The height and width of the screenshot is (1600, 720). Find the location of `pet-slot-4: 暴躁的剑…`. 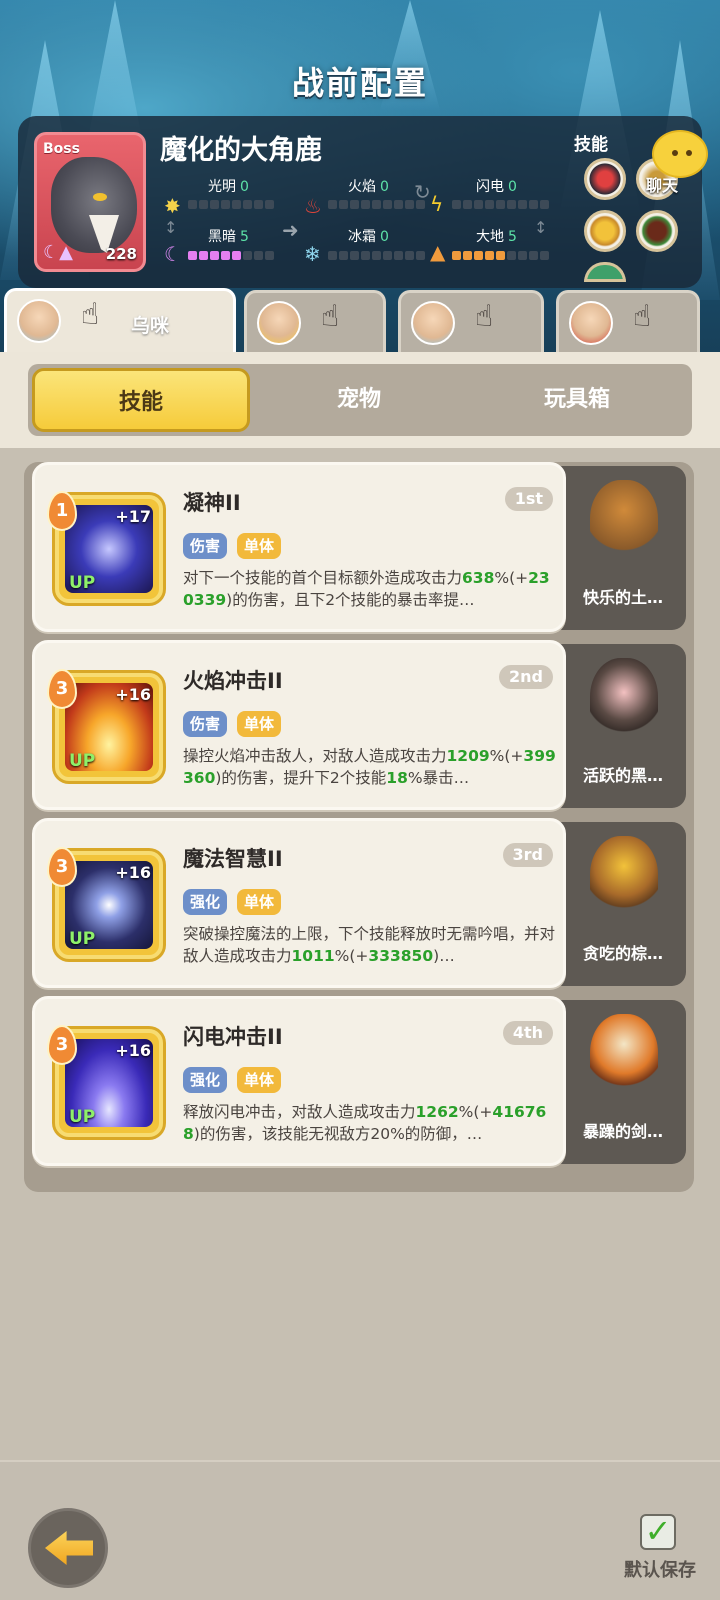

pet-slot-4: 暴躁的剑… is located at coordinates (623, 1082).